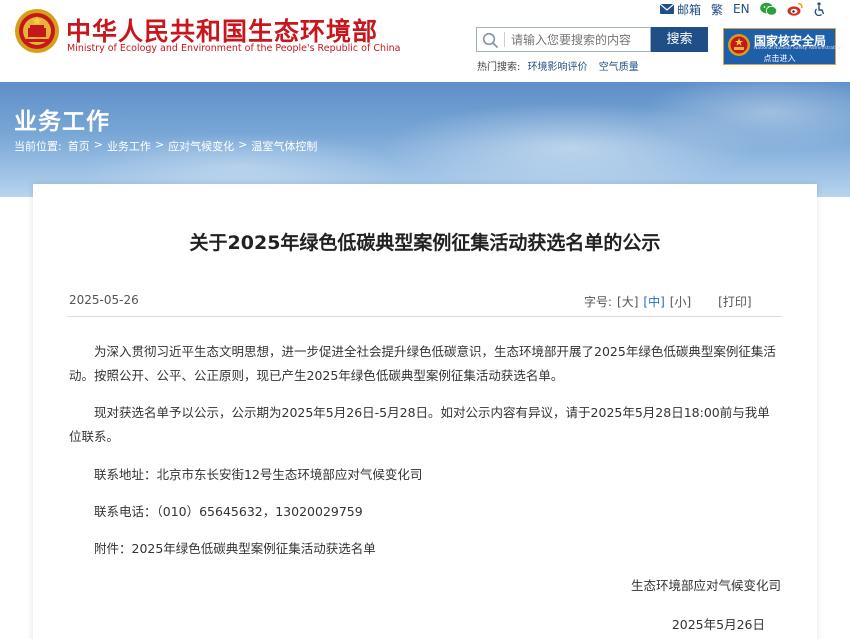 This screenshot has height=639, width=850. Describe the element at coordinates (79, 146) in the screenshot. I see `breadcrumb-home: 首页` at that location.